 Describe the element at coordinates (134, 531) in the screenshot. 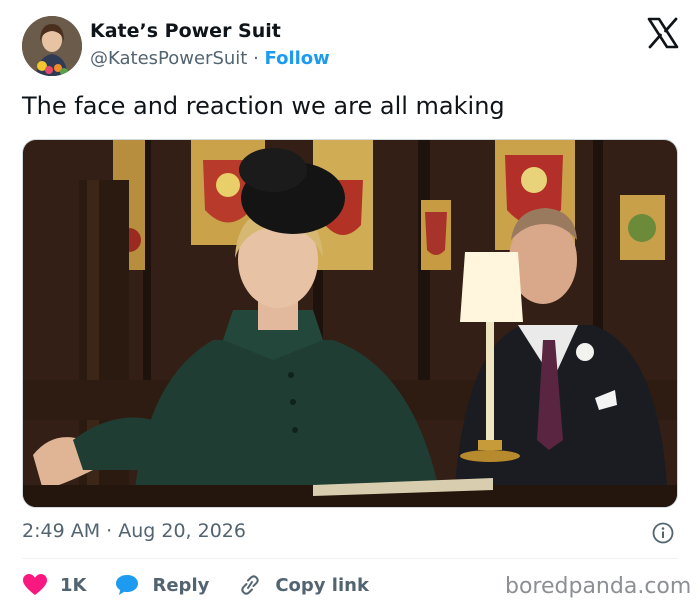

I see `tweet-timestamp: 2:49 AM · Aug 20, 2026` at that location.